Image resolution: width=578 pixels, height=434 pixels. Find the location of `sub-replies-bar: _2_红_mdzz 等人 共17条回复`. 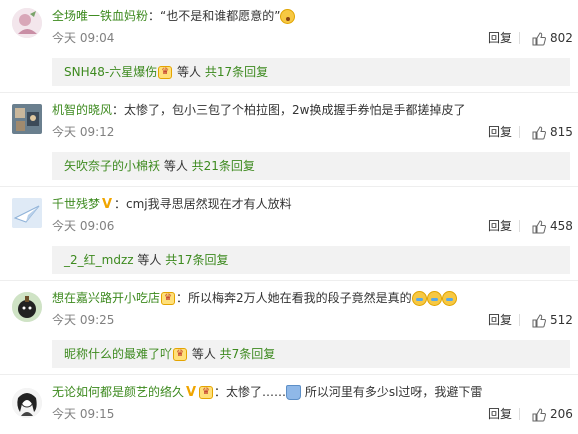

sub-replies-bar: _2_红_mdzz 等人 共17条回复 is located at coordinates (311, 260).